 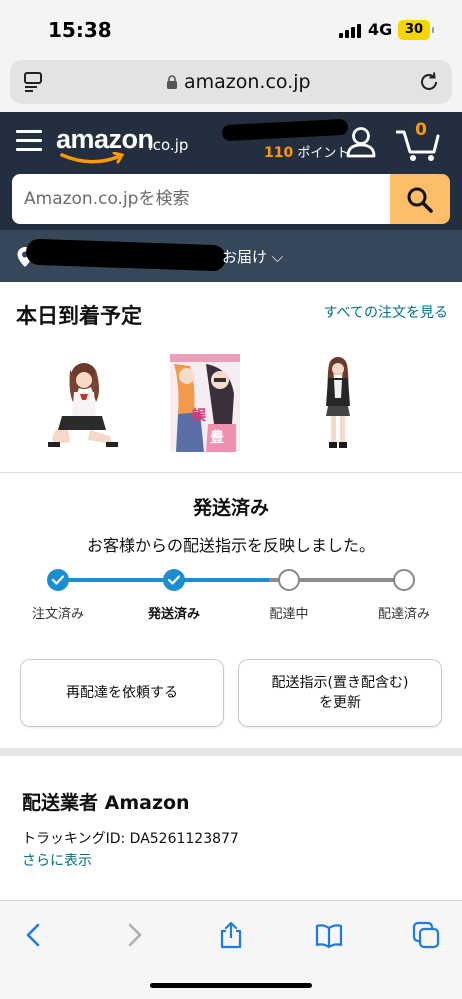 I want to click on product-image-figure-sitting, so click(x=80, y=403).